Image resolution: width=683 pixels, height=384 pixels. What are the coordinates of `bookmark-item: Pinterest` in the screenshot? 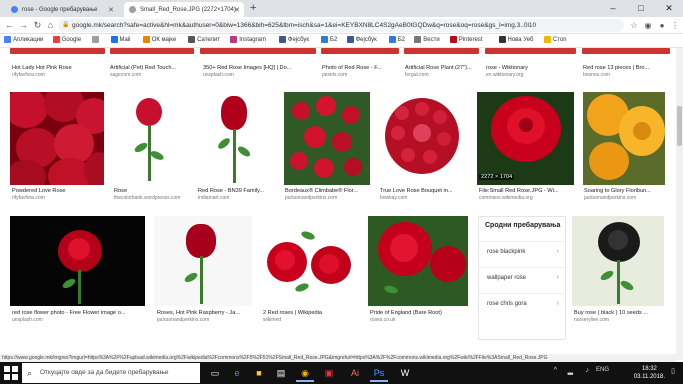 It's located at (465, 39).